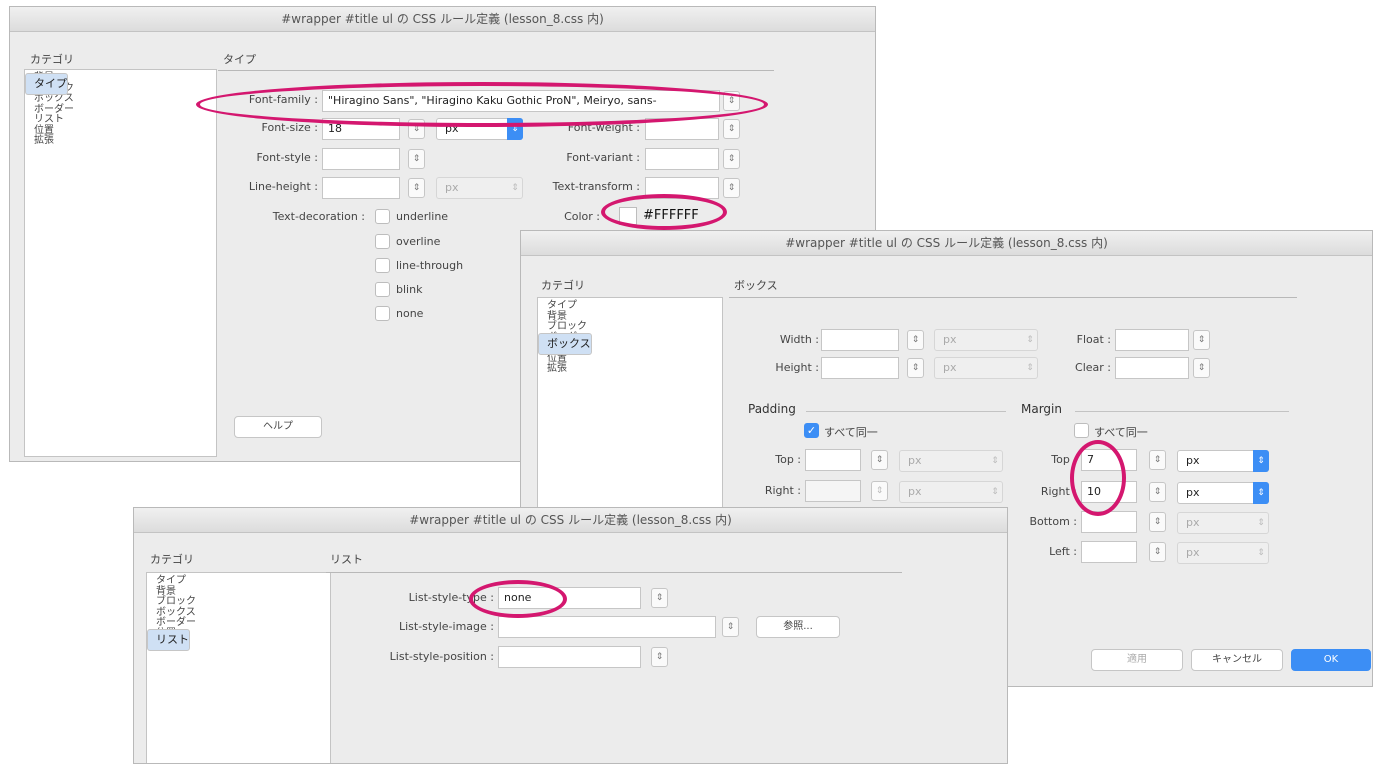 The image size is (1375, 764). I want to click on list-style-position-field, so click(569, 657).